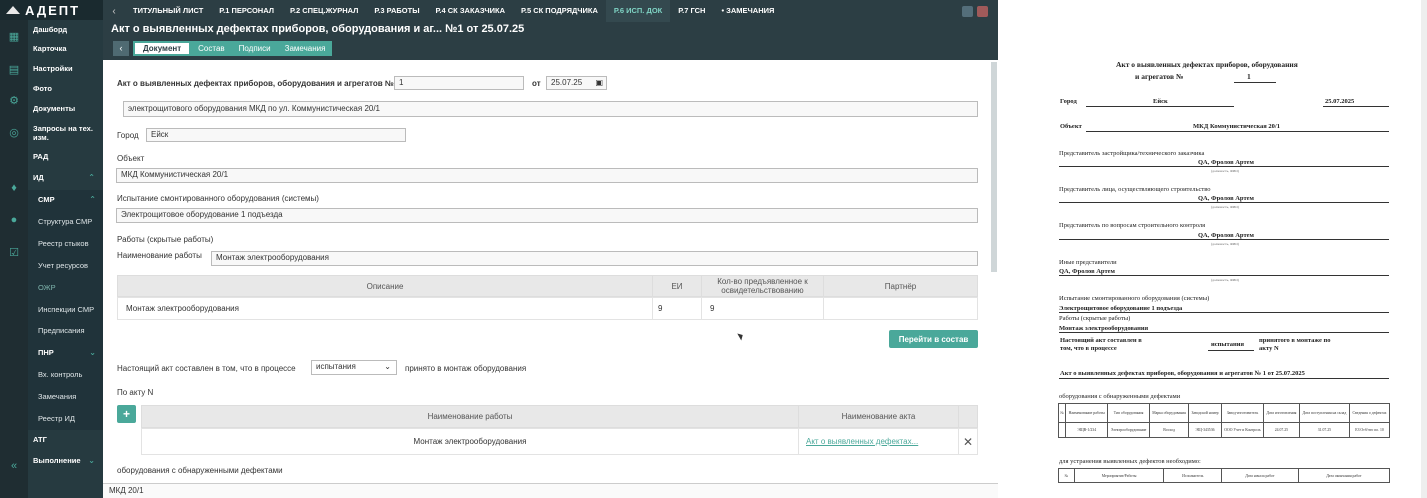  I want to click on date-input: 25.07.25 ▣, so click(576, 83).